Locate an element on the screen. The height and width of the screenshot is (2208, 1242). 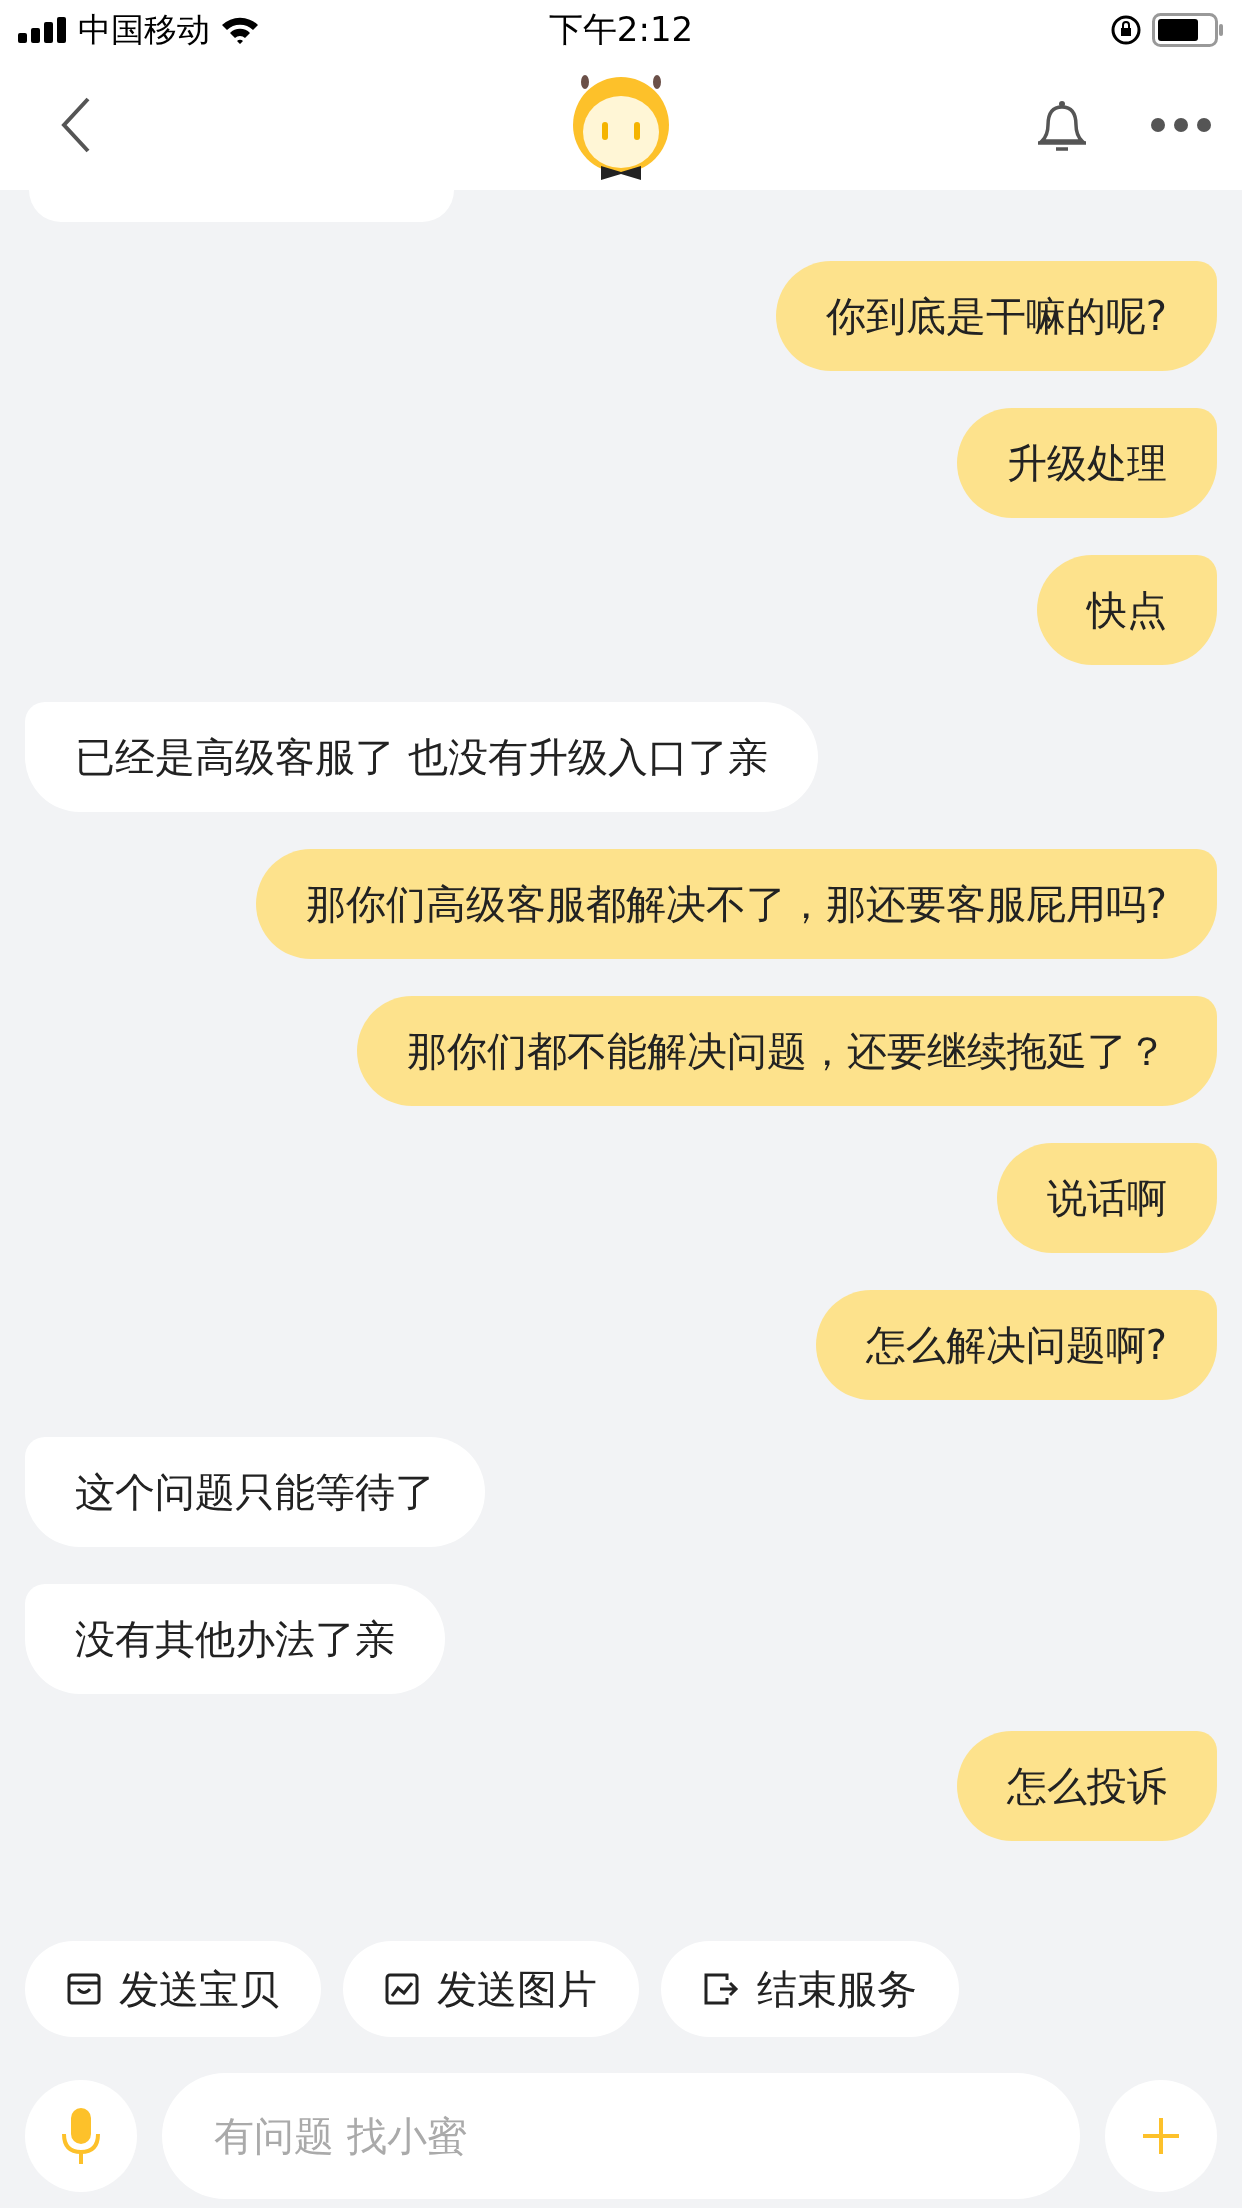
message-bubble: 快点 is located at coordinates (1127, 610).